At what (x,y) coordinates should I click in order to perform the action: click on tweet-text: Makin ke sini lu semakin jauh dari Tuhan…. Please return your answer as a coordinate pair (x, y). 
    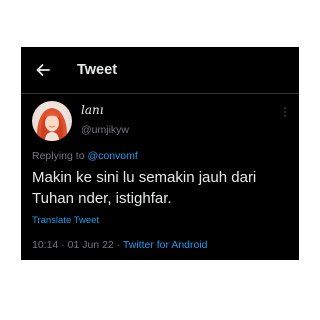
    Looking at the image, I should click on (144, 188).